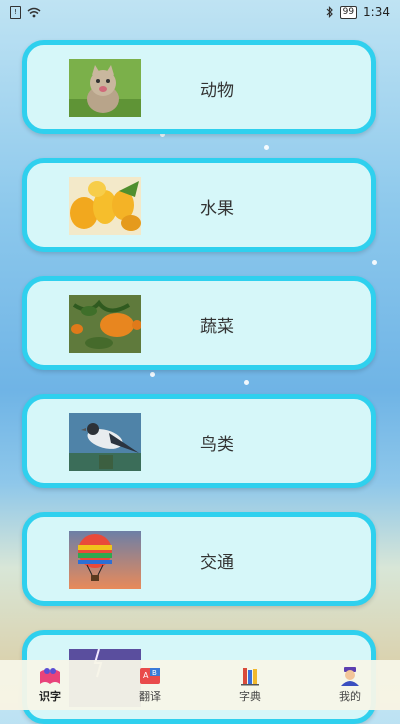 This screenshot has height=724, width=400. What do you see at coordinates (150, 676) in the screenshot?
I see `abc-blocks-icon: A B` at bounding box center [150, 676].